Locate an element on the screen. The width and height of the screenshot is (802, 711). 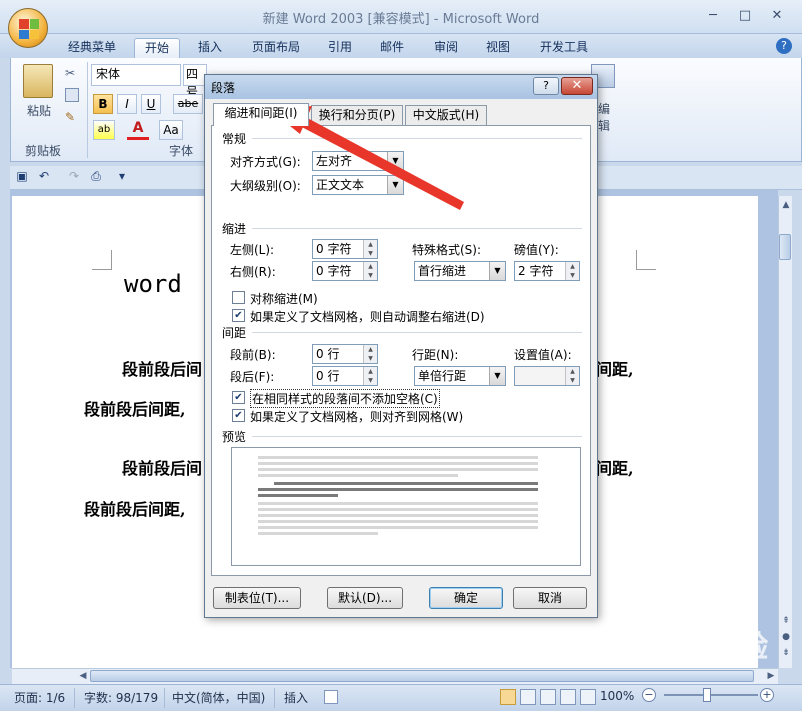
tab-developer: 开发工具 is located at coordinates (564, 48).